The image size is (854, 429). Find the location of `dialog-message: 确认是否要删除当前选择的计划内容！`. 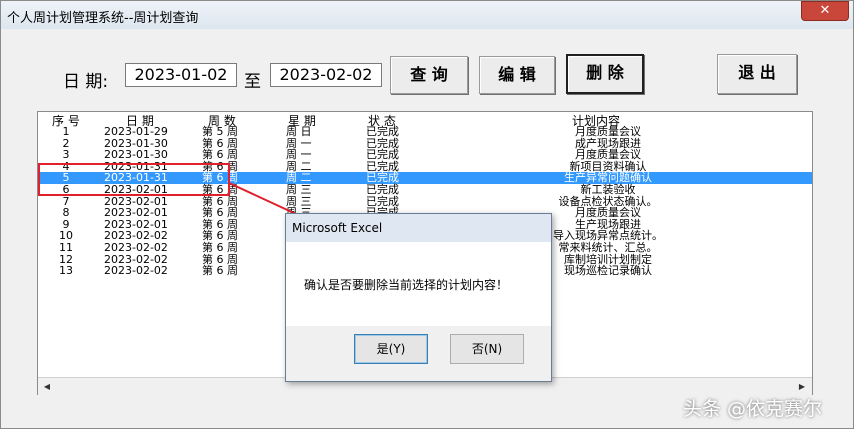

dialog-message: 确认是否要删除当前选择的计划内容！ is located at coordinates (406, 285).